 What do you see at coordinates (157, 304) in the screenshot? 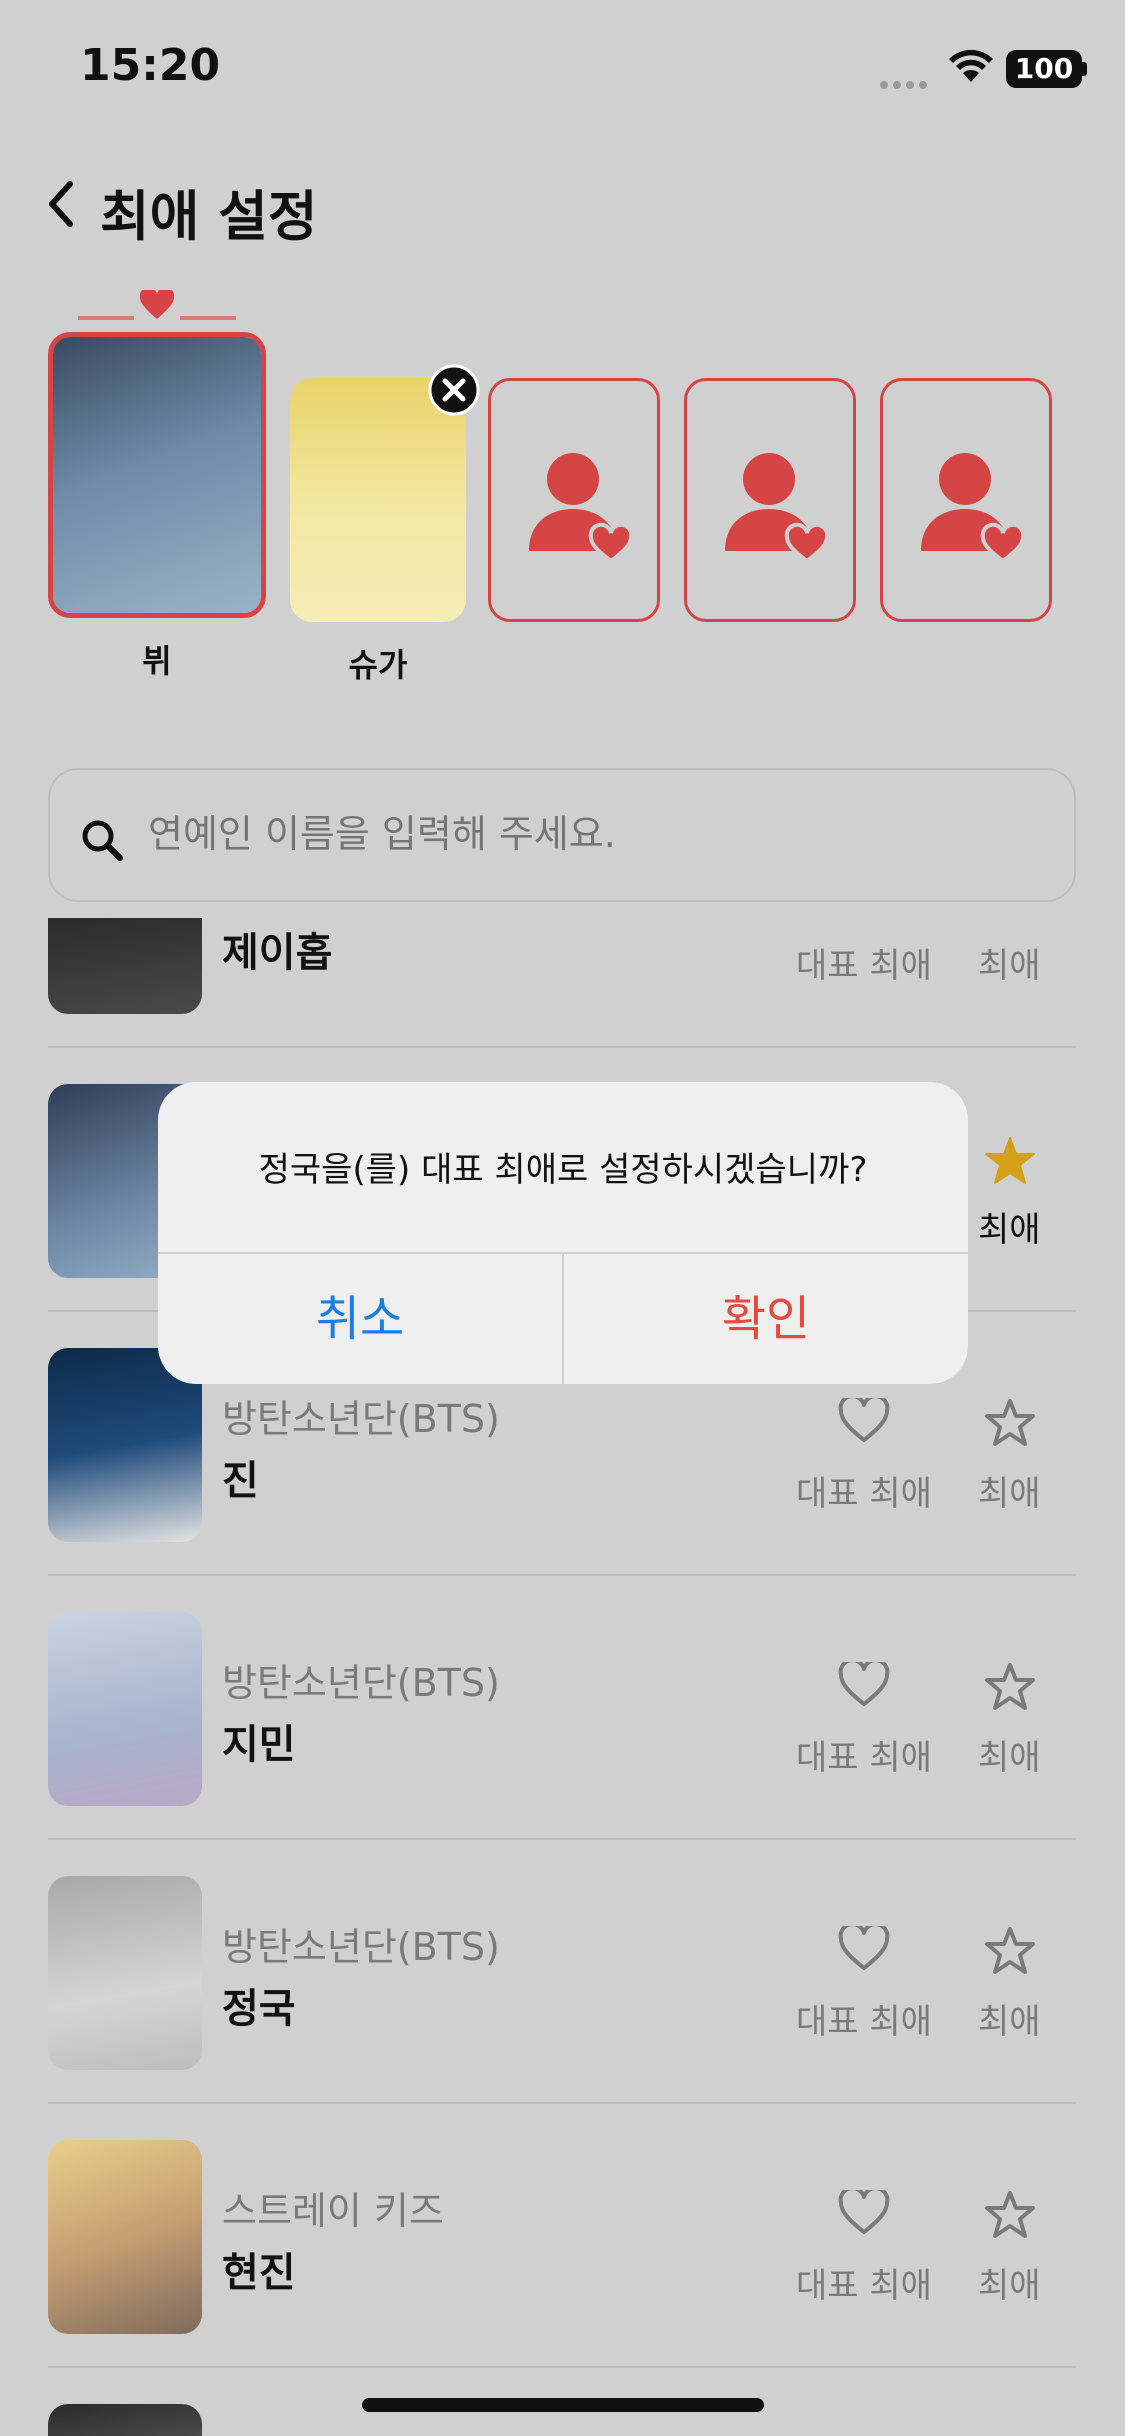
I see `heart-icon` at bounding box center [157, 304].